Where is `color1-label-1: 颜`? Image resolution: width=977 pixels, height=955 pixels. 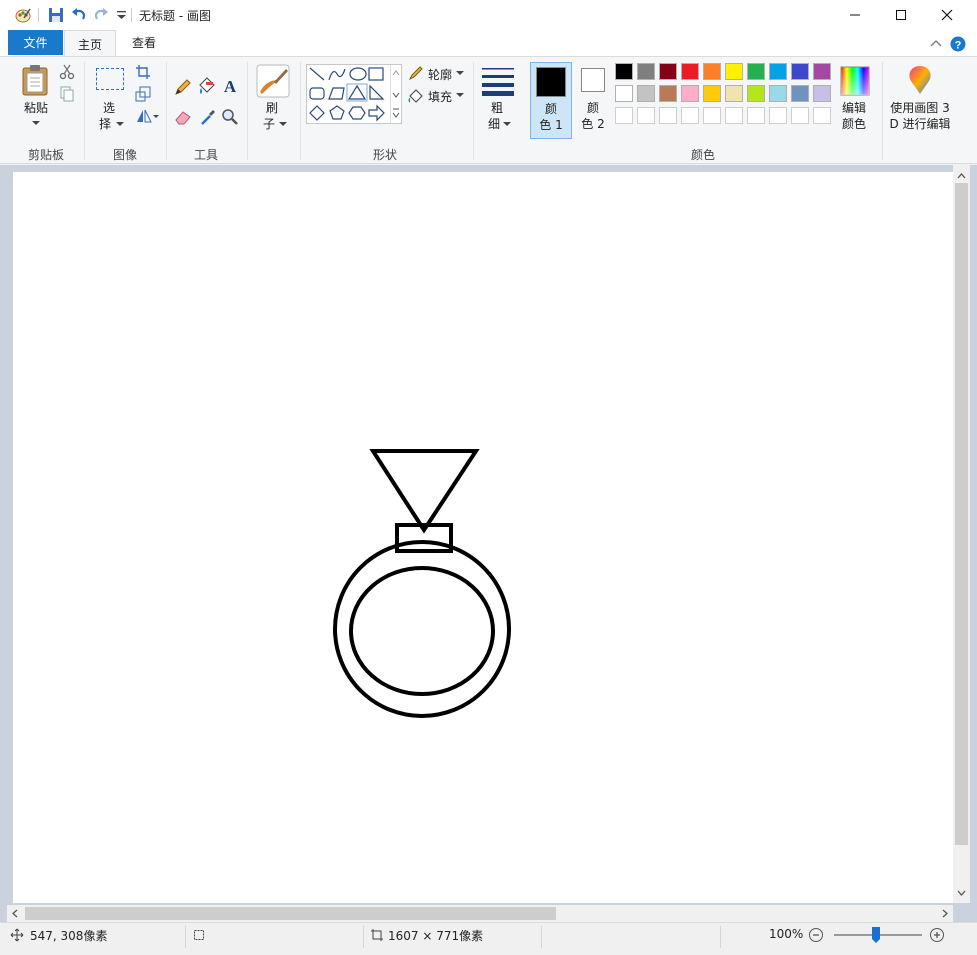
color1-label-1: 颜 is located at coordinates (550, 109).